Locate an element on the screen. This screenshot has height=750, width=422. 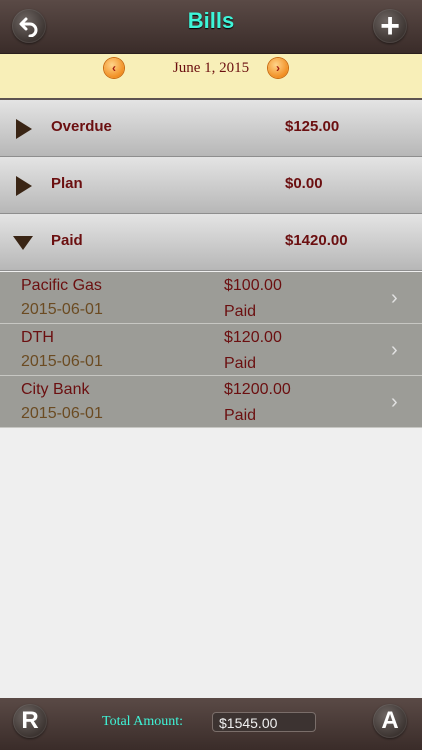
r-button: R is located at coordinates (30, 721).